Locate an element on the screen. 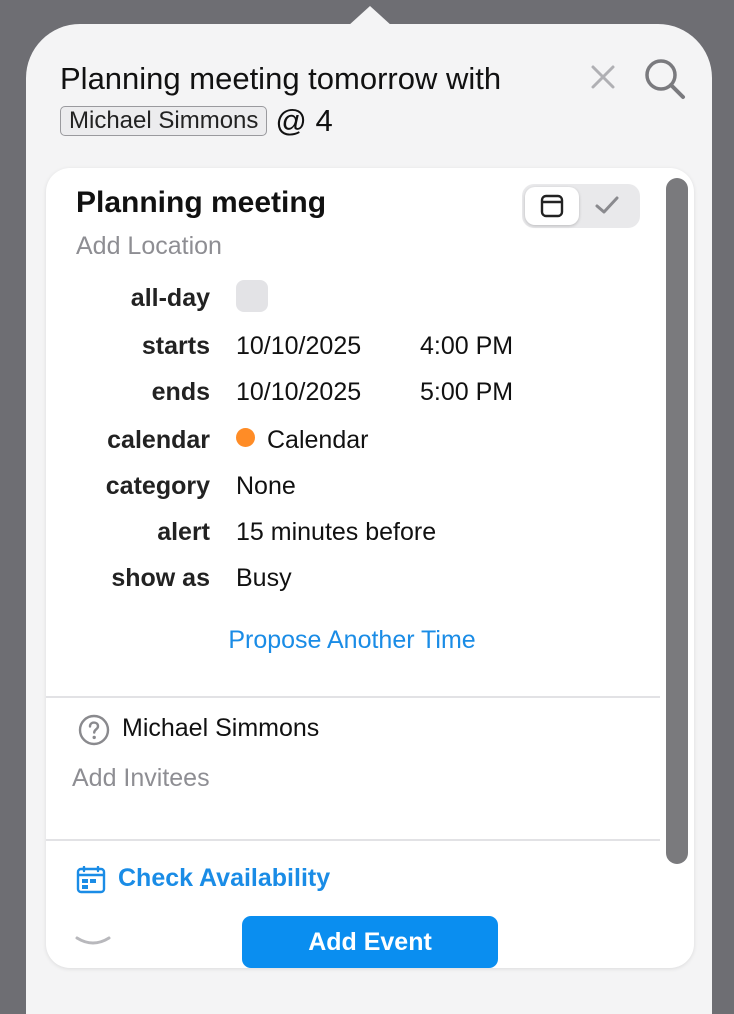 The height and width of the screenshot is (1014, 734). add-event-button: Add Event is located at coordinates (370, 942).